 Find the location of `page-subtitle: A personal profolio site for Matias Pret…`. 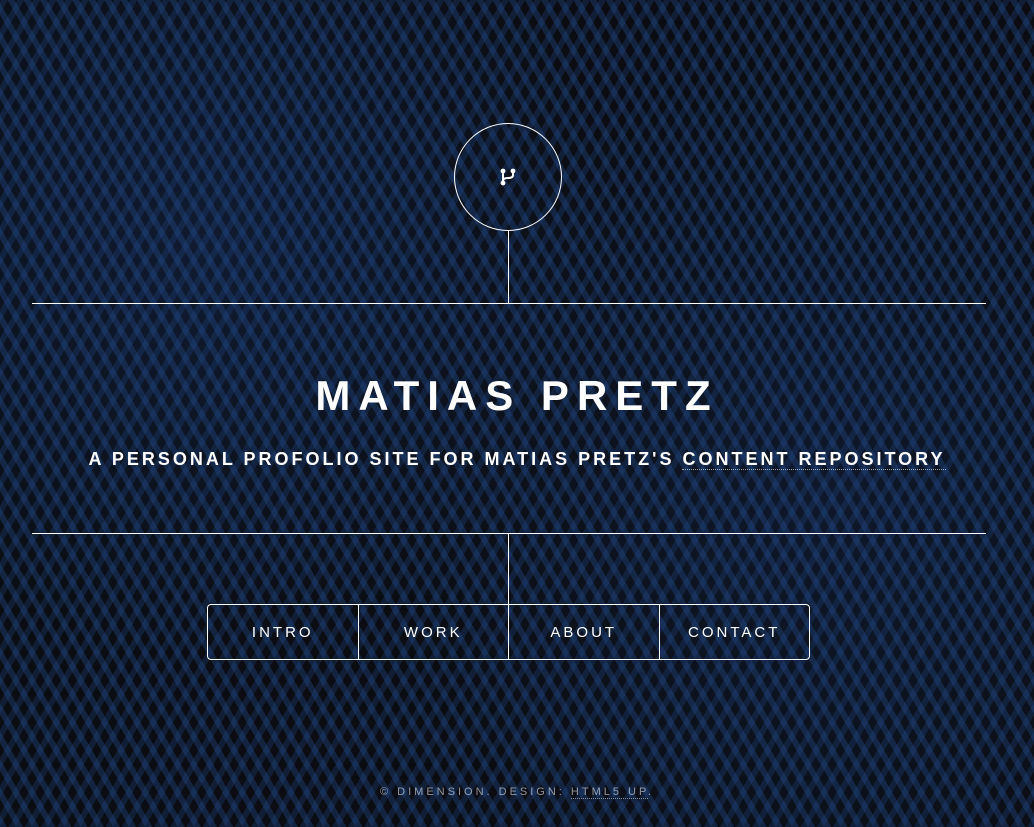

page-subtitle: A personal profolio site for Matias Pret… is located at coordinates (517, 459).